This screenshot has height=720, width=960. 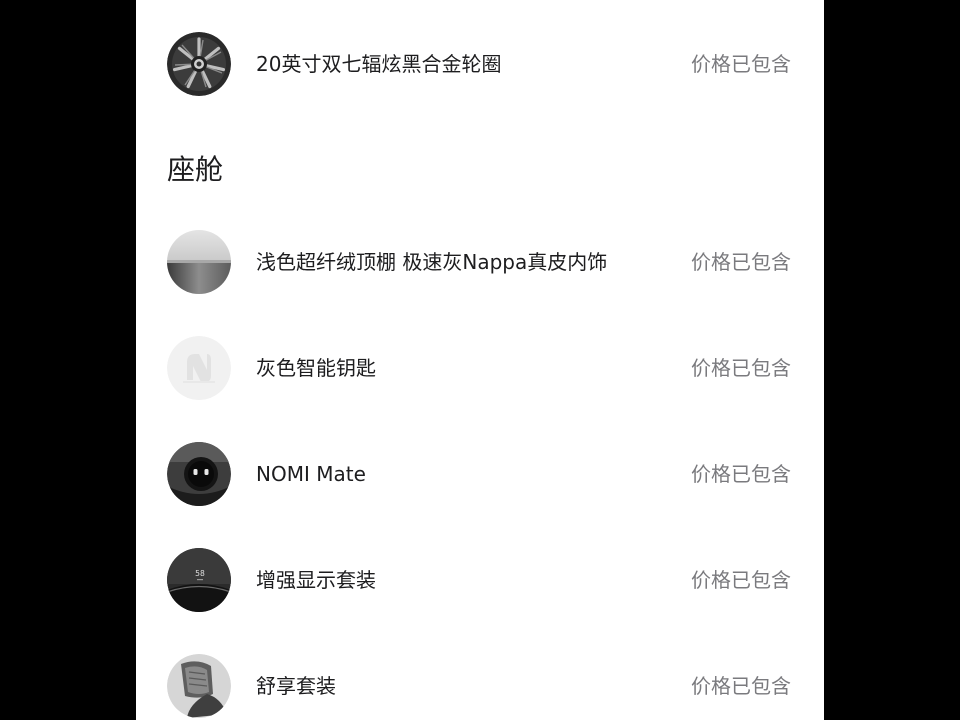 I want to click on comfort-seat-icon, so click(x=199, y=686).